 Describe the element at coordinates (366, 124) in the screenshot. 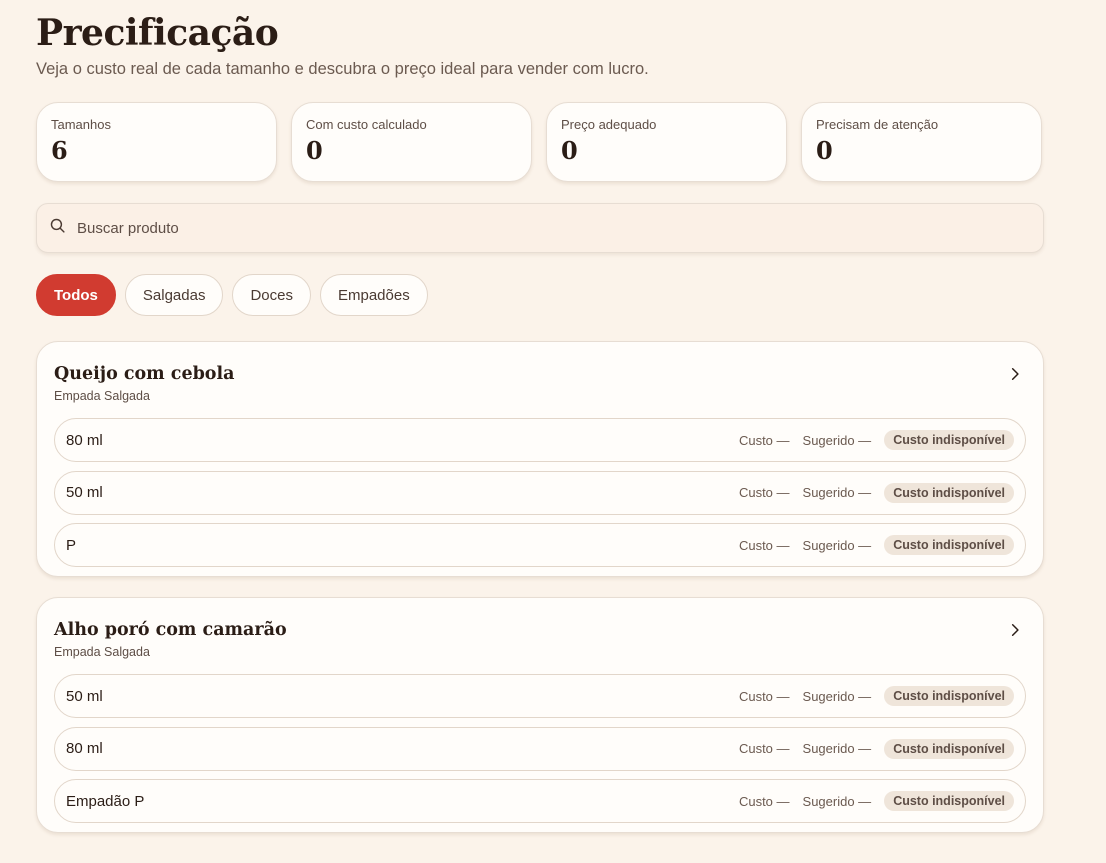

I see `stat-label: Com custo calculado` at that location.